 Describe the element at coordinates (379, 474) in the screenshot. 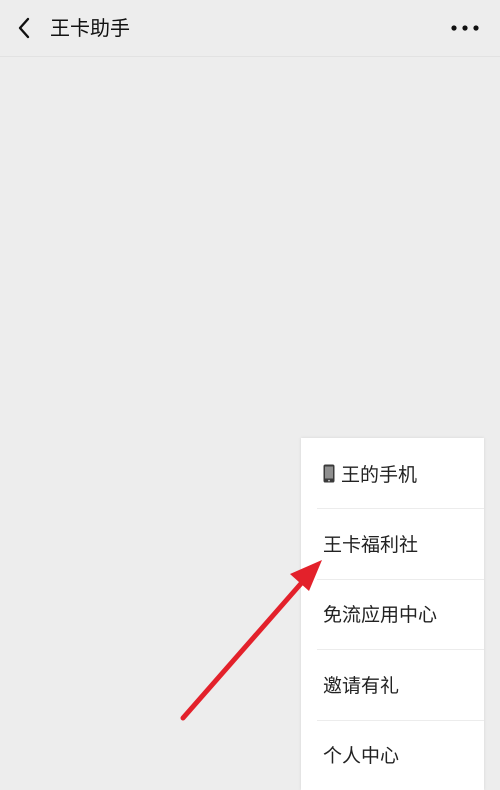

I see `menu-item-label: 王的手机` at that location.